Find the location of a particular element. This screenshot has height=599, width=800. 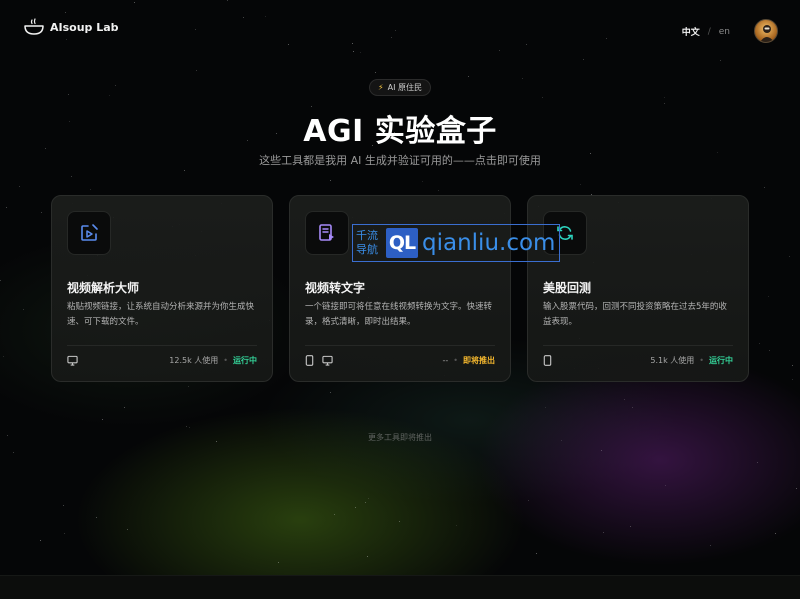

status-badge: 即将推出 is located at coordinates (479, 360).